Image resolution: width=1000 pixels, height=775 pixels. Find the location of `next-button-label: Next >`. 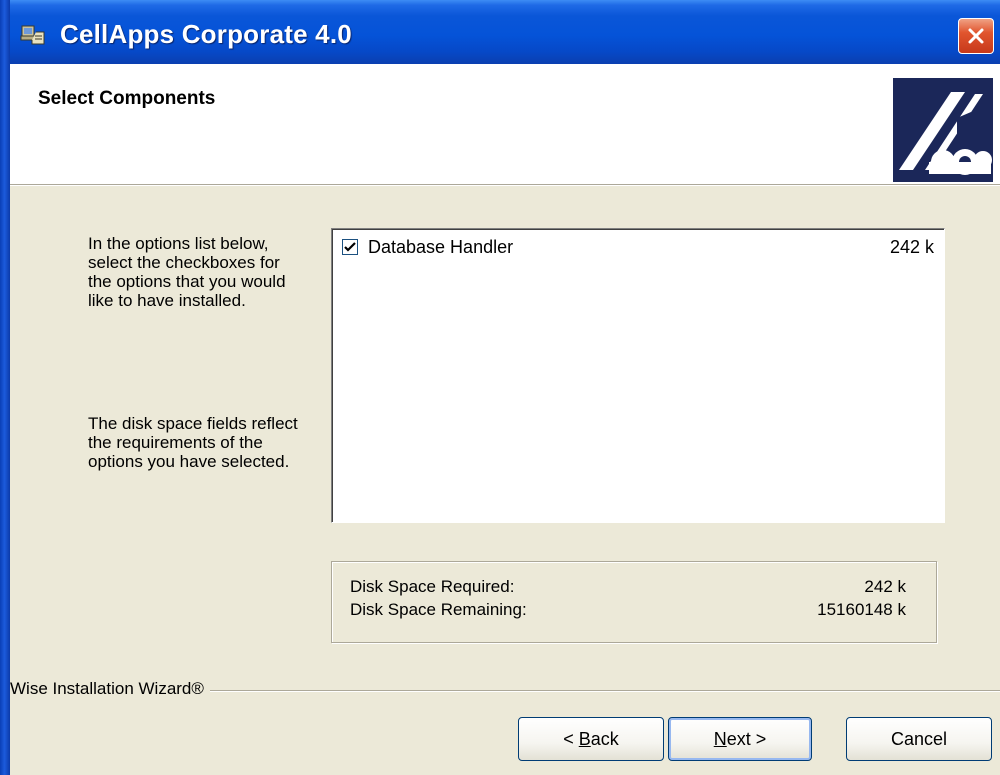

next-button-label: Next > is located at coordinates (740, 739).